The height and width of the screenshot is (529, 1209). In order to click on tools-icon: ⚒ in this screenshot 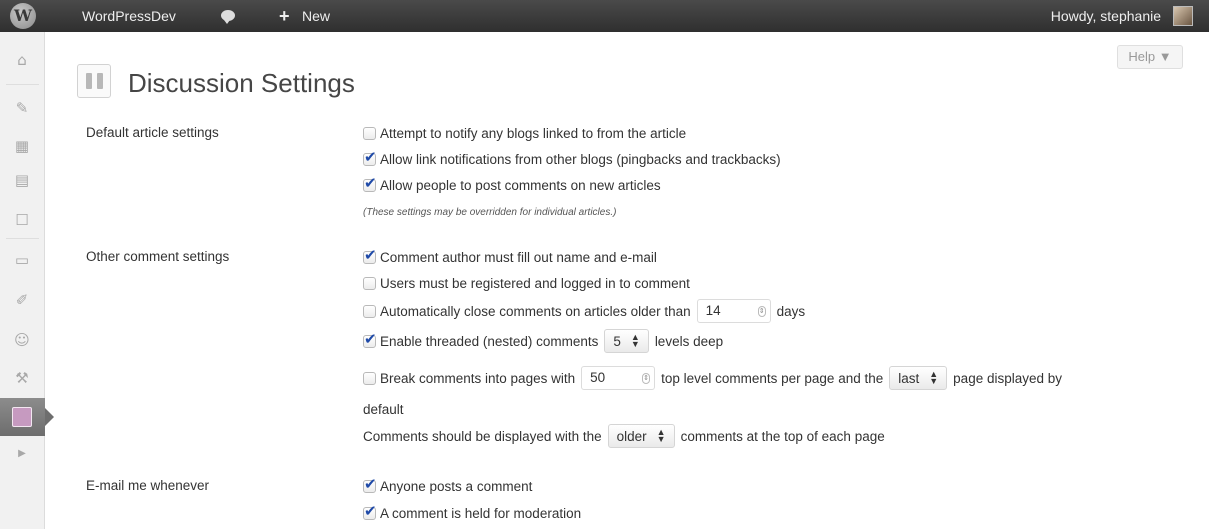, I will do `click(22, 378)`.